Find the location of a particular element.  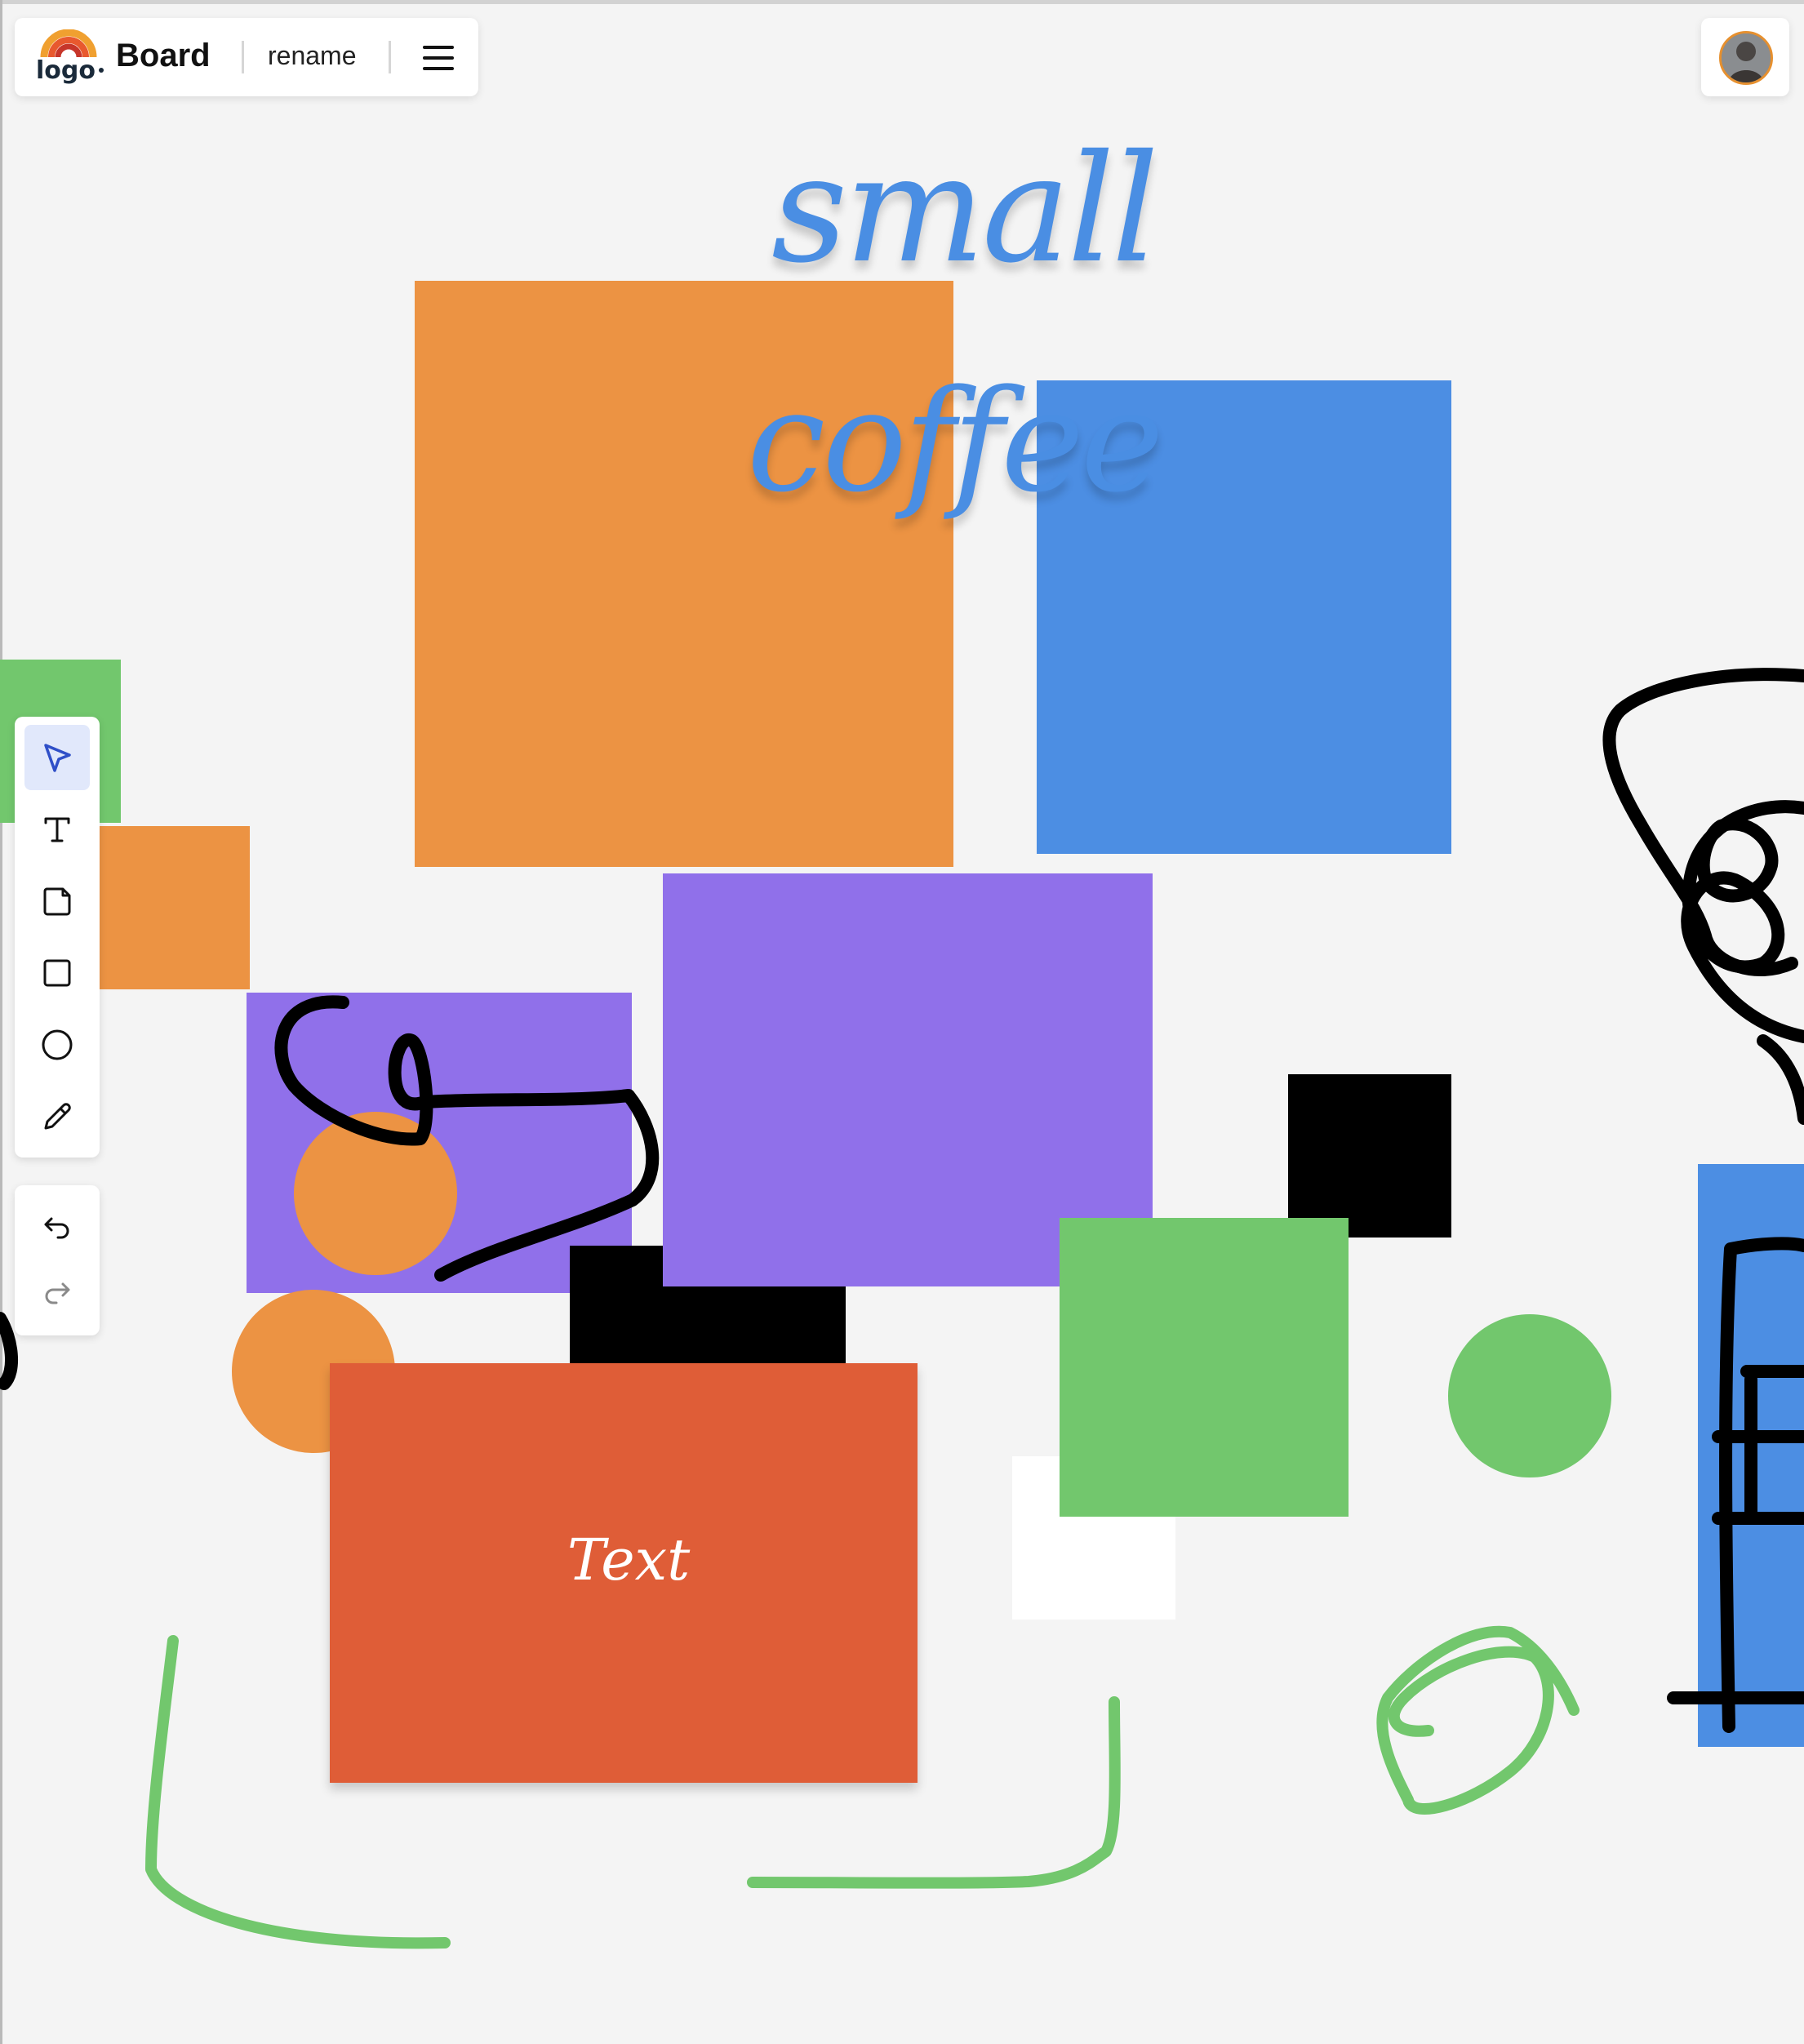

pencil-icon is located at coordinates (57, 1116).